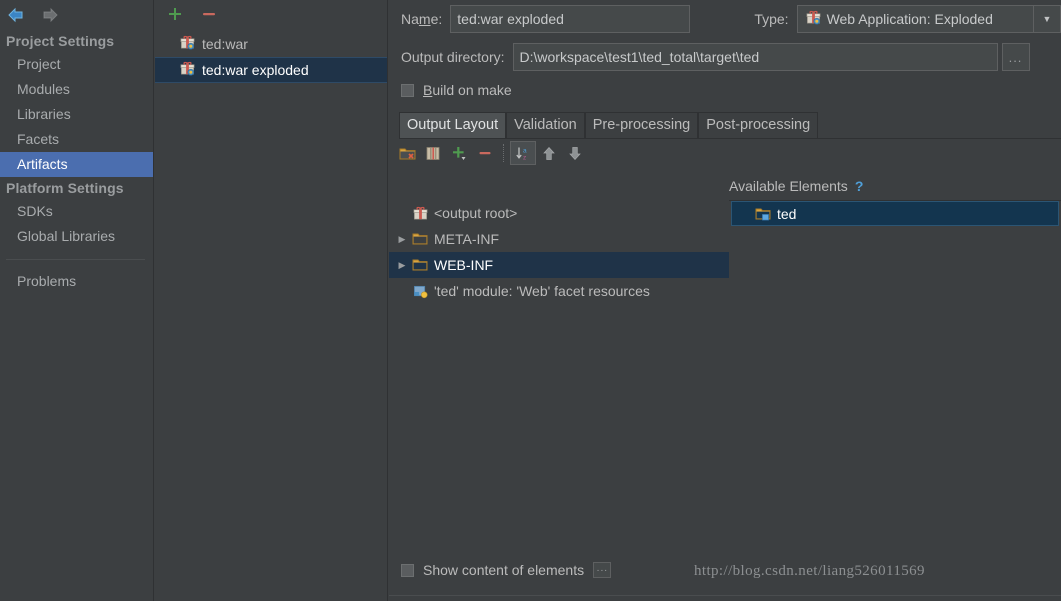 The image size is (1061, 601). I want to click on add-element-icon, so click(459, 153).